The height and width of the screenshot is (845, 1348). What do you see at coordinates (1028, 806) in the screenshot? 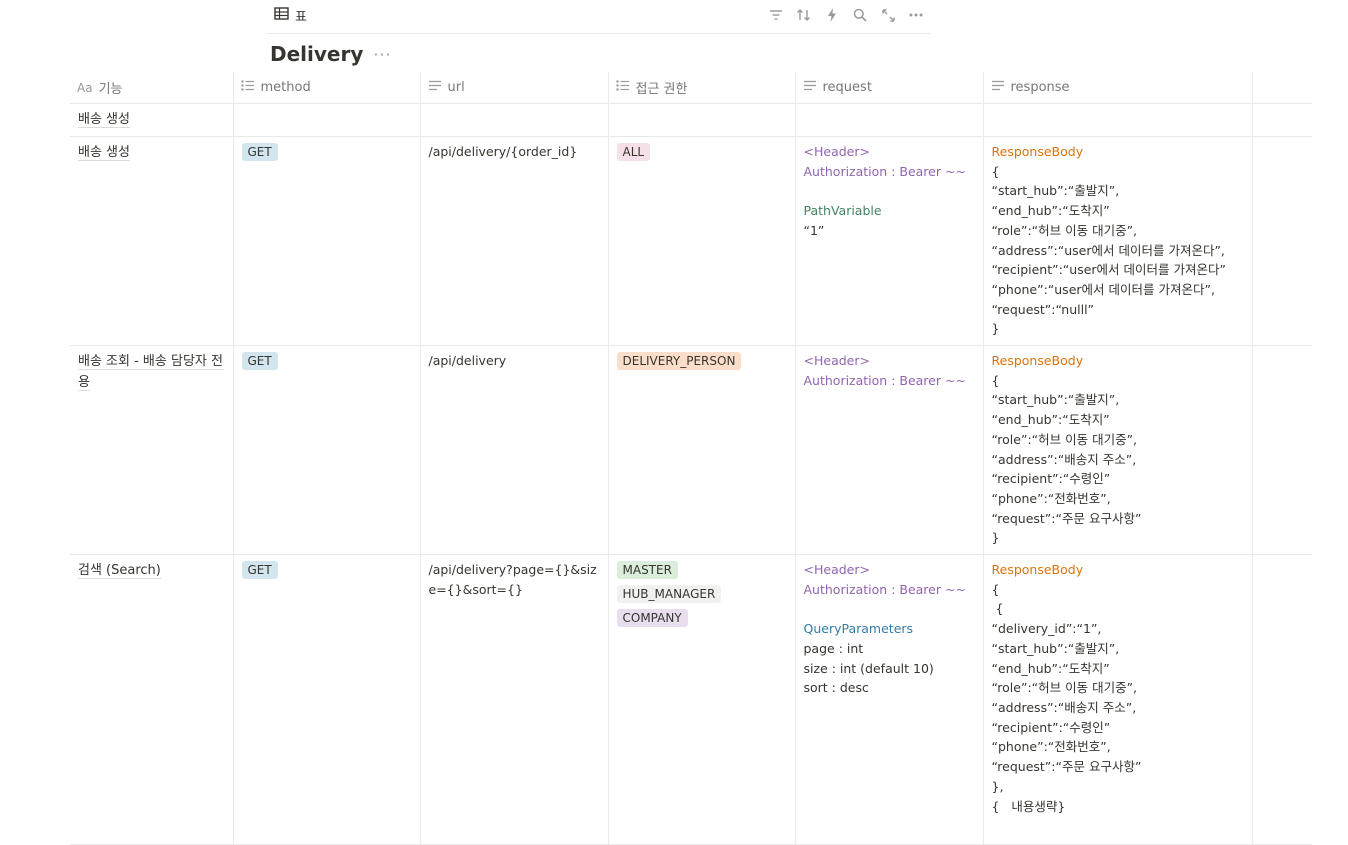
I see `response-line: { 내용생략}` at bounding box center [1028, 806].